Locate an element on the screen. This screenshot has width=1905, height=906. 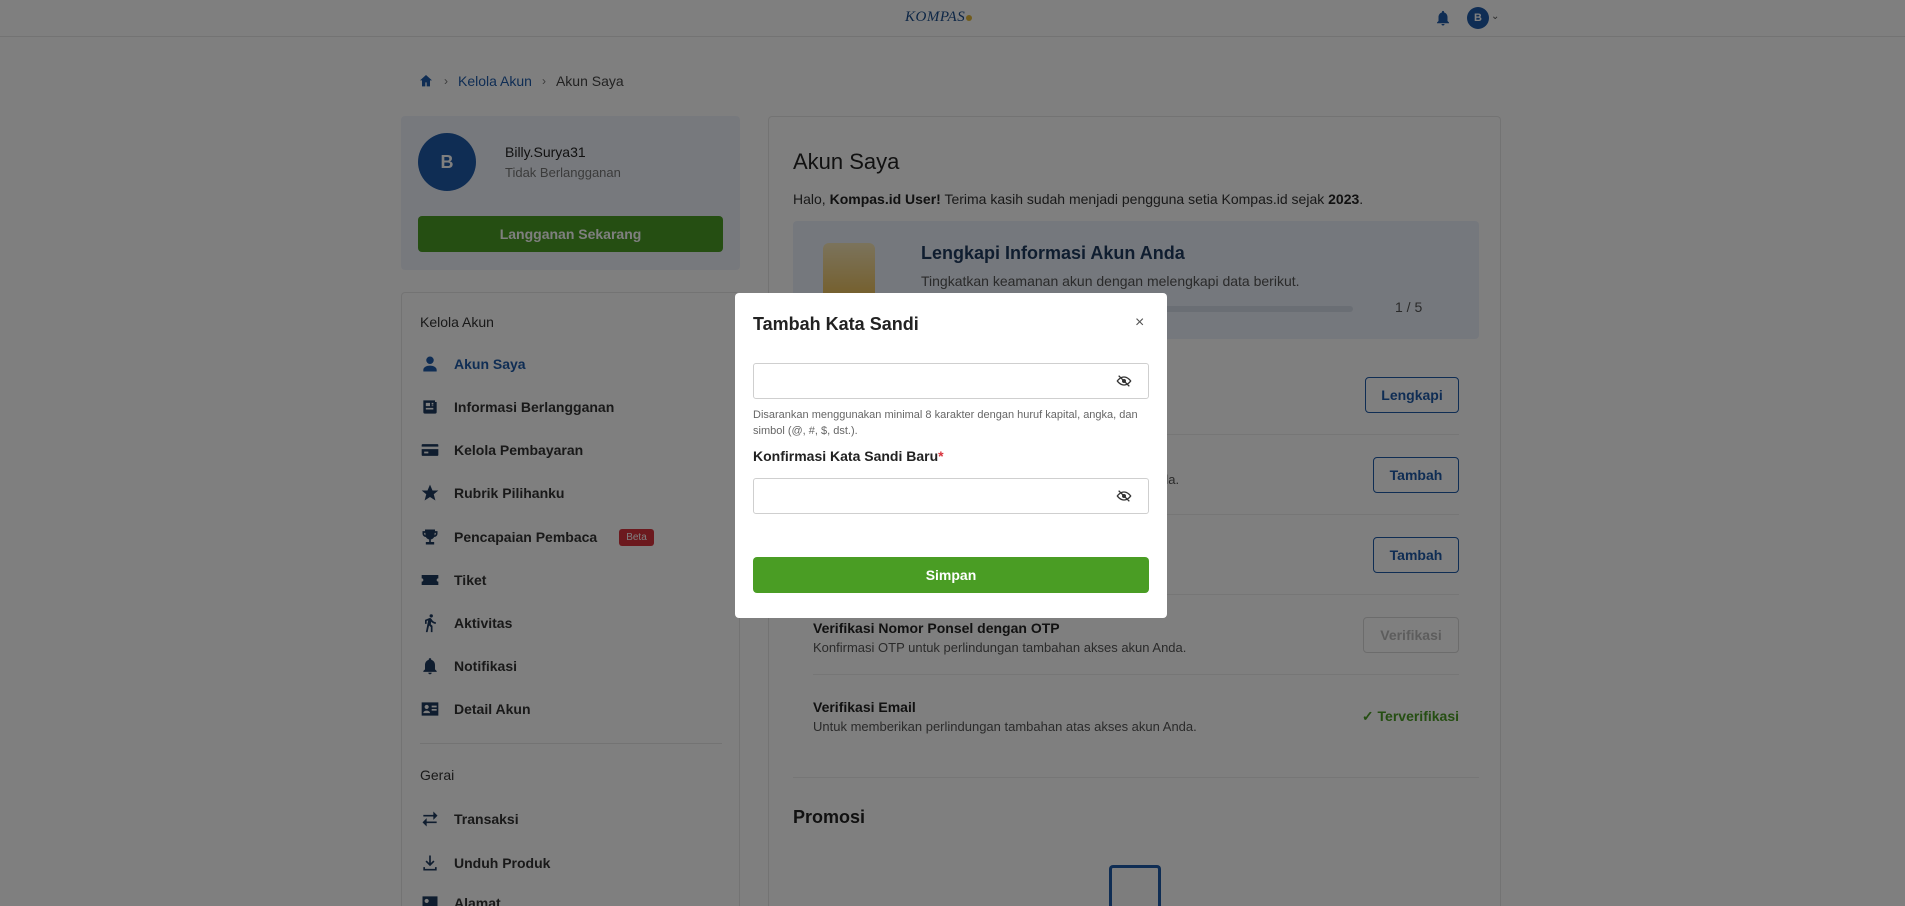
save-button: Simpan is located at coordinates (951, 575).